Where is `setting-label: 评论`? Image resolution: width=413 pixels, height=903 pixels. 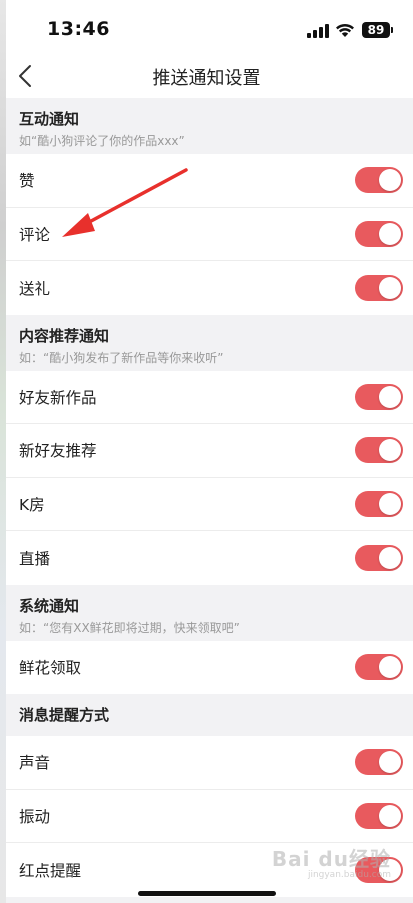
setting-label: 评论 is located at coordinates (35, 234).